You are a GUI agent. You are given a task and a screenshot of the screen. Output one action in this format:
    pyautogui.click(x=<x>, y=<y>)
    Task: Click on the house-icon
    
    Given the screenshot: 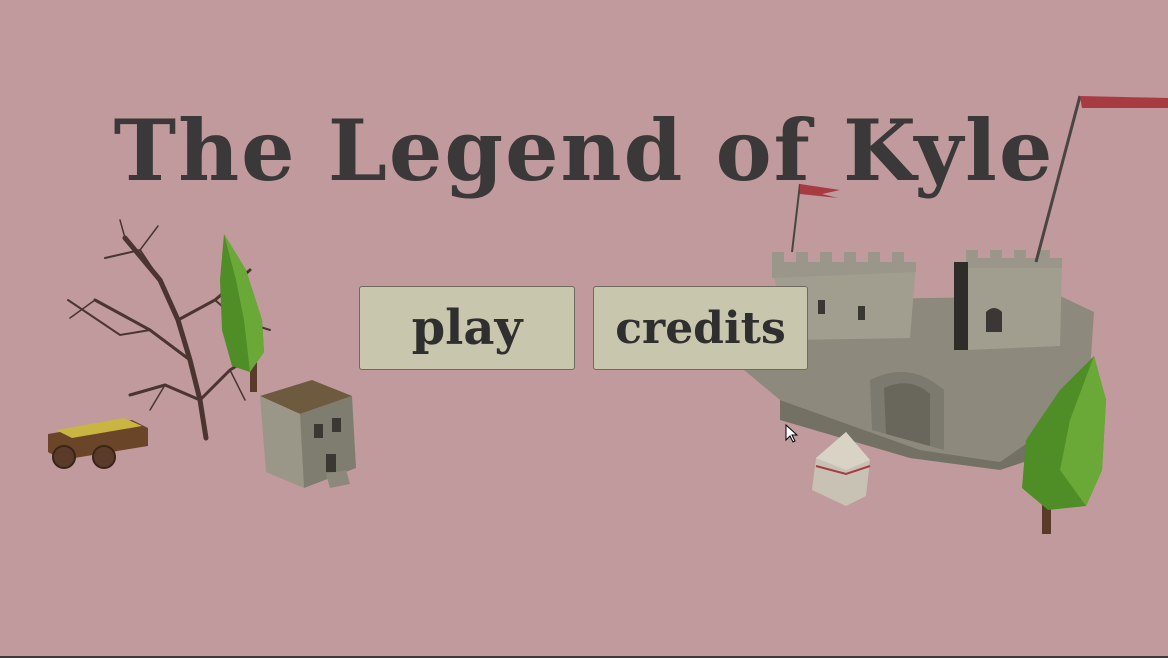 What is the action you would take?
    pyautogui.click(x=308, y=434)
    